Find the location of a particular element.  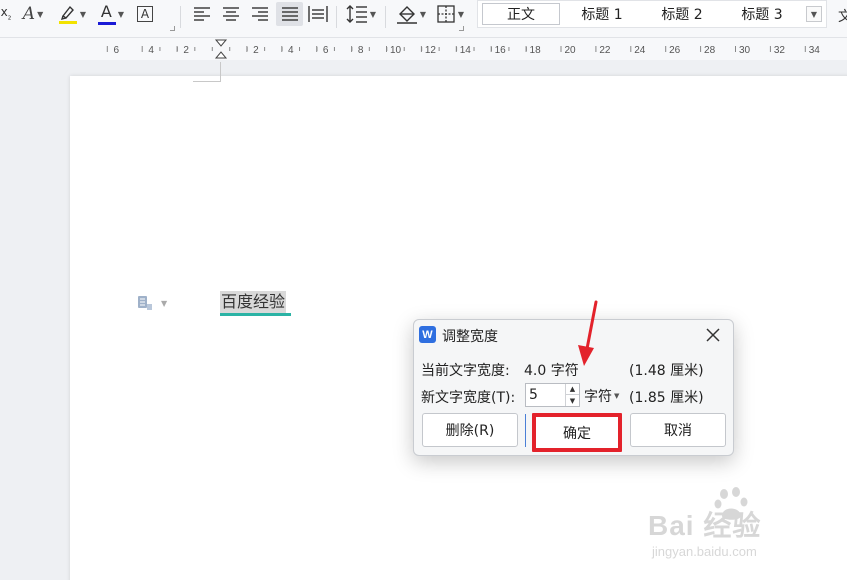

baidu-watermark: Bai 经验 jingyan.baidu.com is located at coordinates (738, 526).